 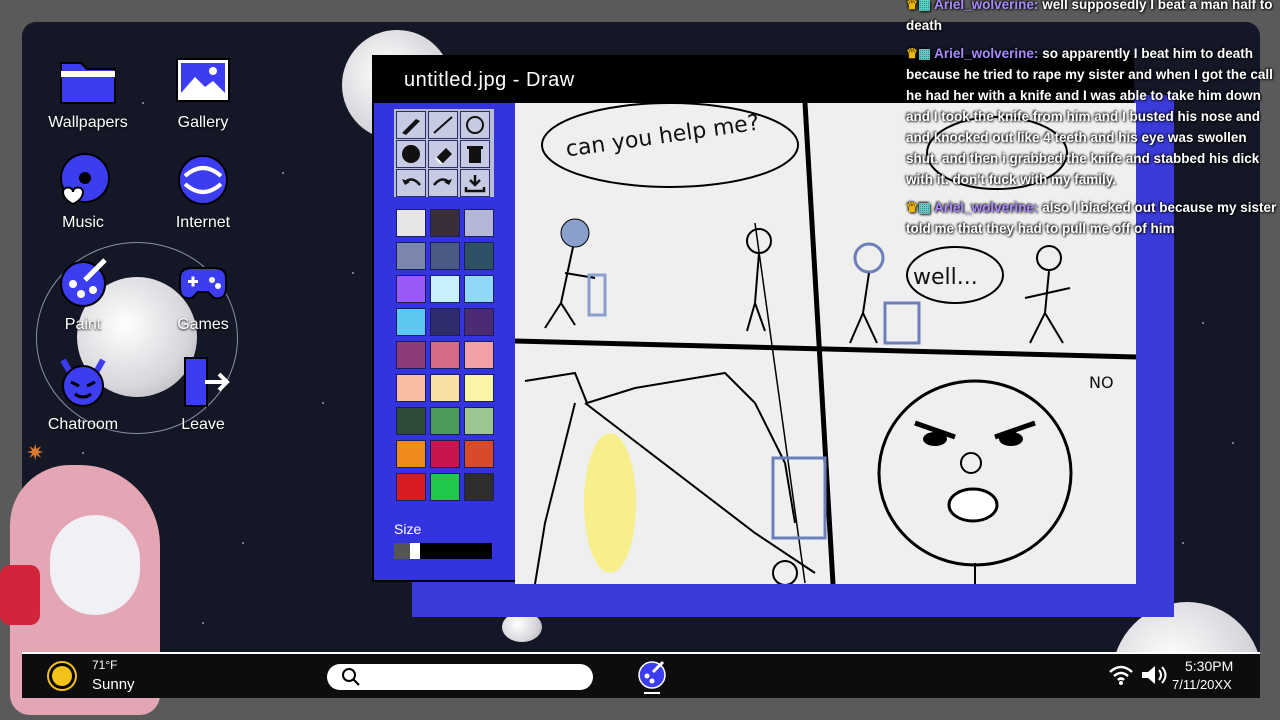 What do you see at coordinates (1209, 666) in the screenshot?
I see `clock-time: 5:30PM` at bounding box center [1209, 666].